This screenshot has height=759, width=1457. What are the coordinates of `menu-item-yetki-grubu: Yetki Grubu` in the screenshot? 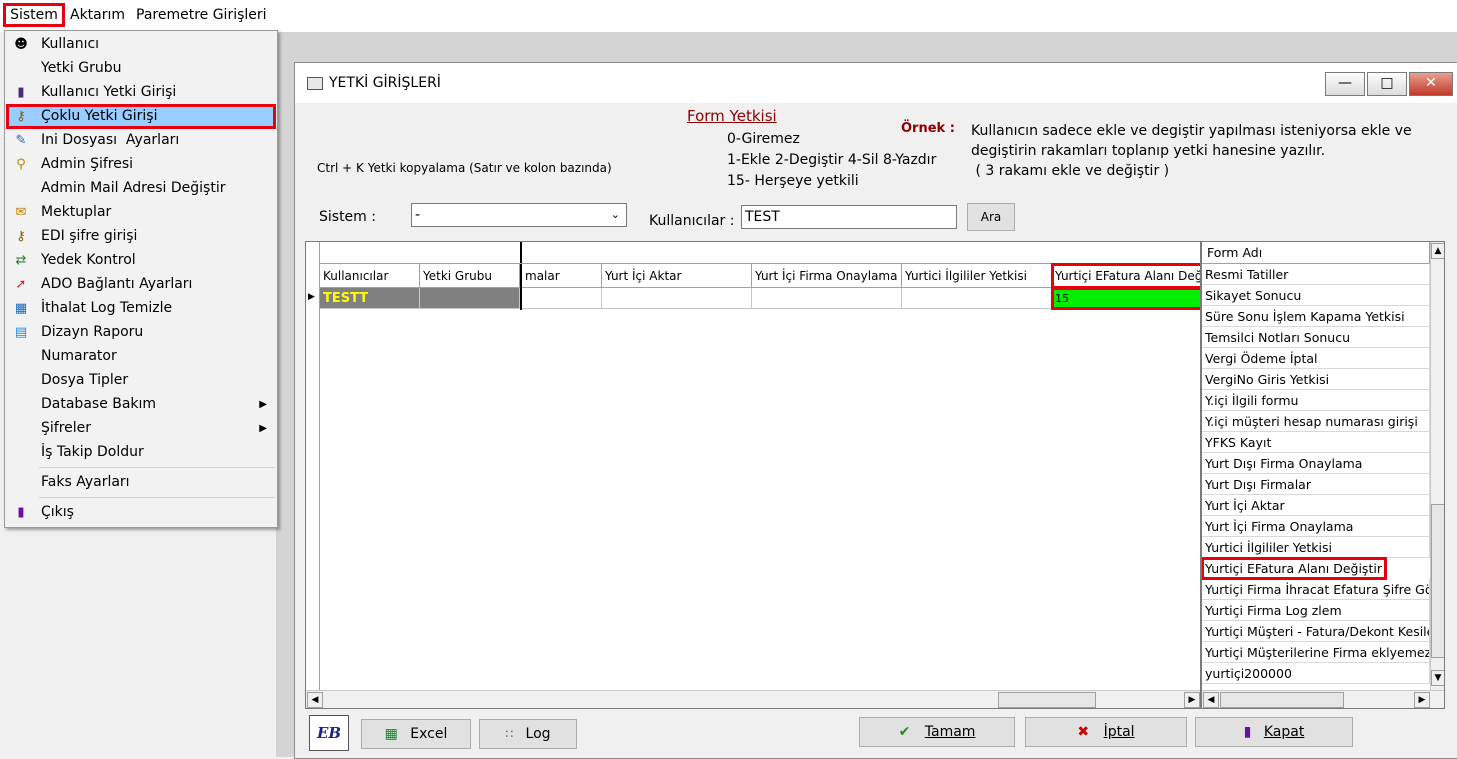 It's located at (141, 68).